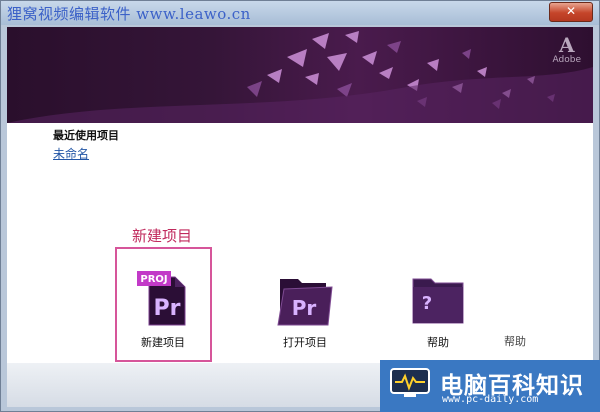 This screenshot has height=412, width=600. What do you see at coordinates (153, 279) in the screenshot?
I see `proj-badge-text: PROJ` at bounding box center [153, 279].